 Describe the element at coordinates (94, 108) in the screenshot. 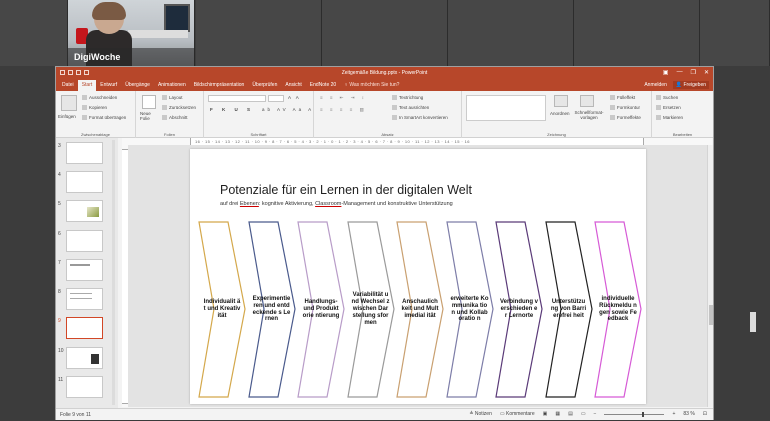

I see `copy-button: Kopieren` at that location.